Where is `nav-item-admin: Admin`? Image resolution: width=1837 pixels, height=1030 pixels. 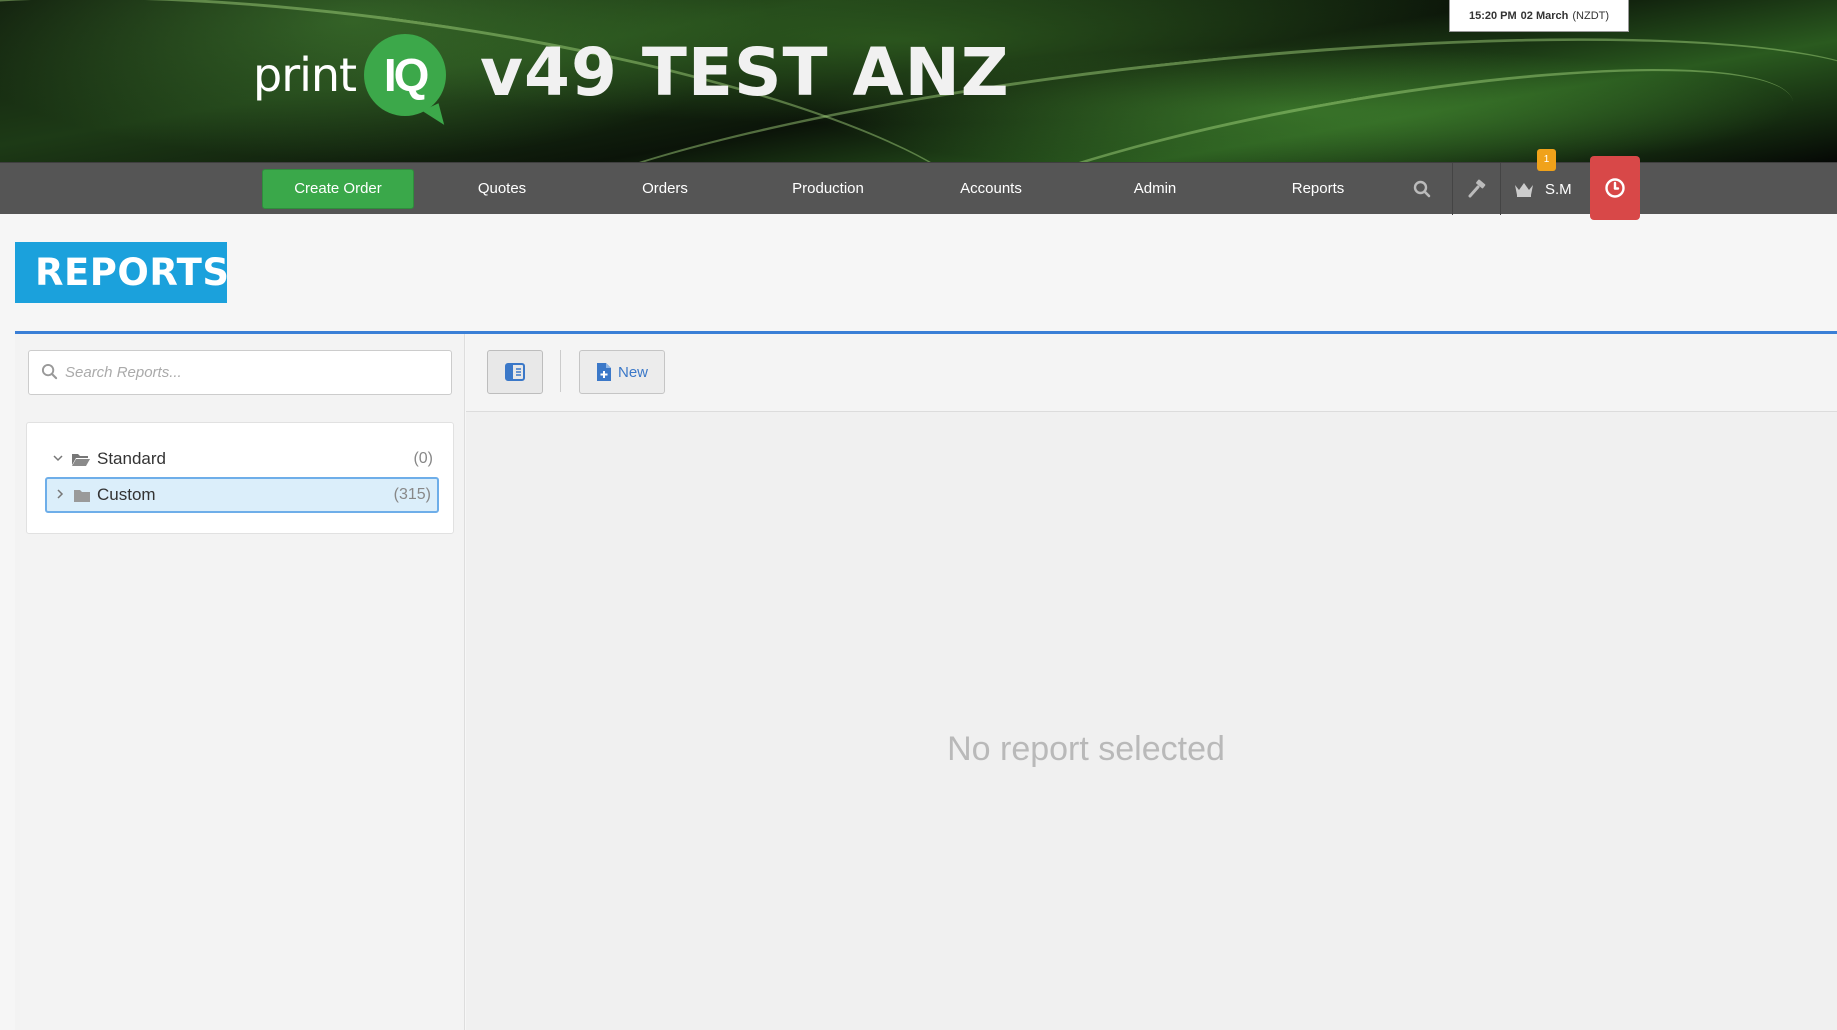
nav-item-admin: Admin is located at coordinates (1155, 189).